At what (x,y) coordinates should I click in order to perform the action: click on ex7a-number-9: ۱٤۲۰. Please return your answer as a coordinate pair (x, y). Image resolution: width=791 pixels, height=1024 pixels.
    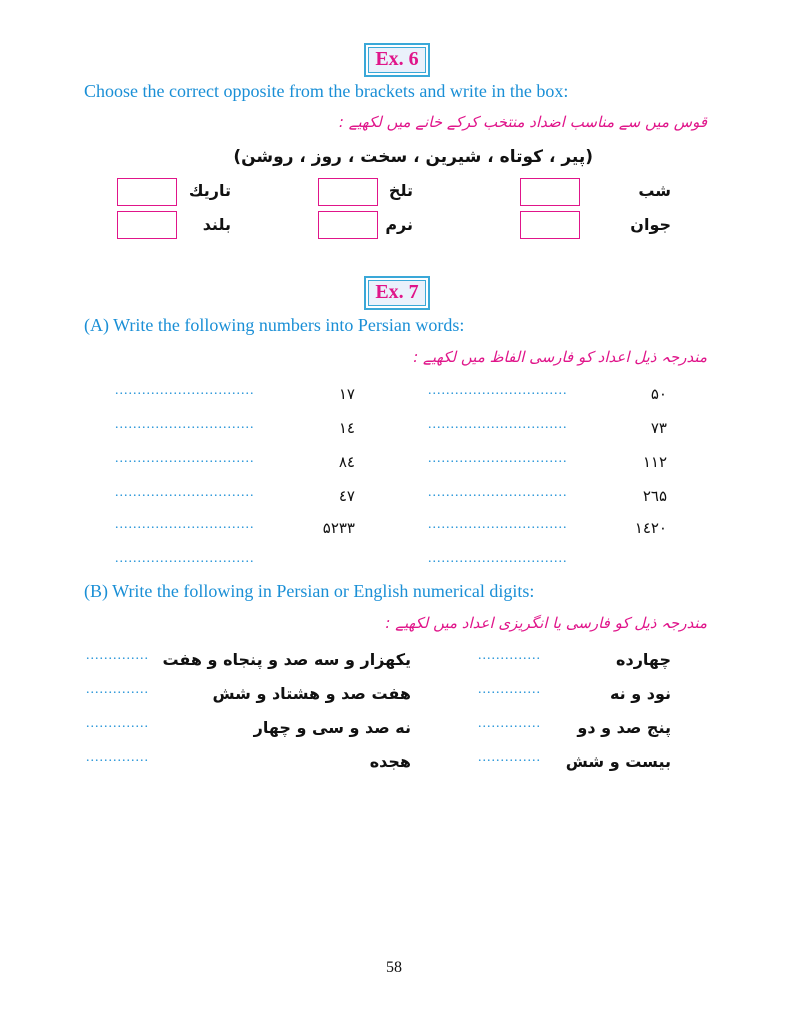
    Looking at the image, I should click on (650, 528).